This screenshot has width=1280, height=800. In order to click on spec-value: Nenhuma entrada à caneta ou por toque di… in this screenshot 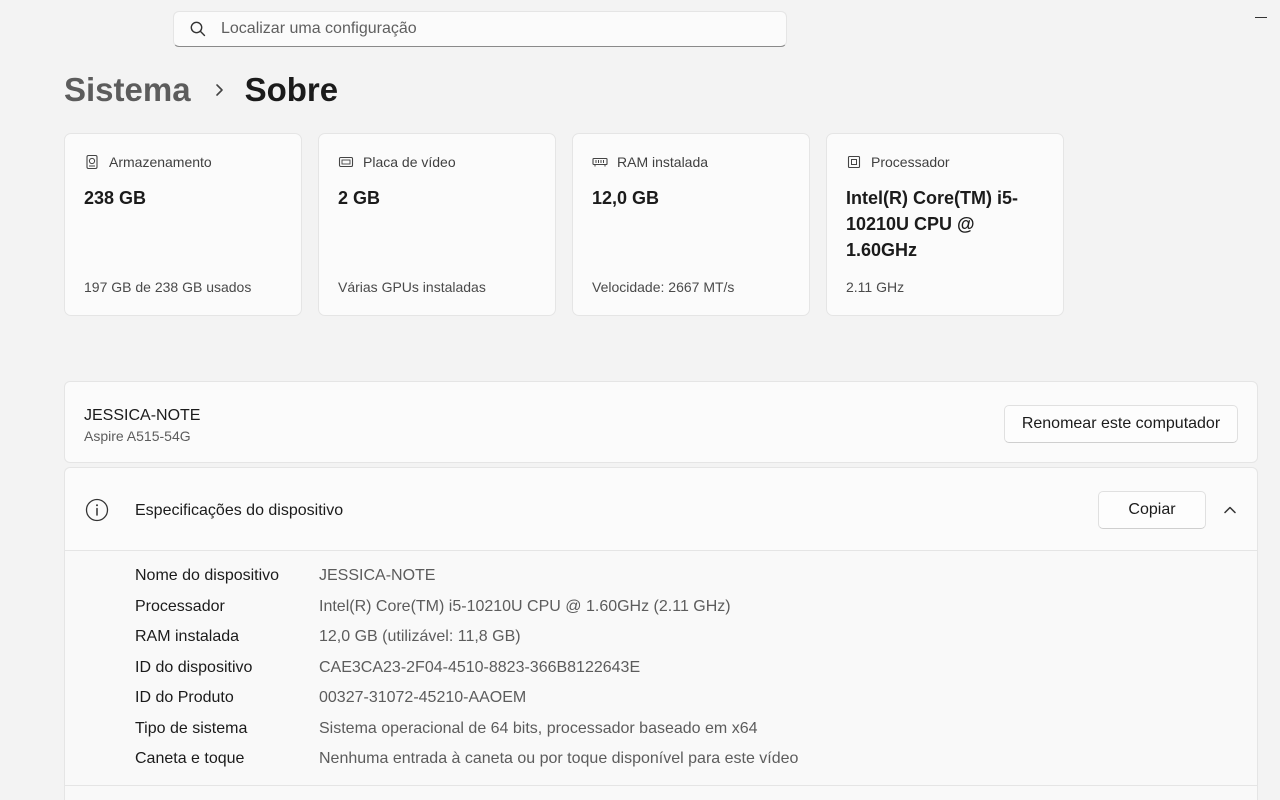, I will do `click(559, 759)`.